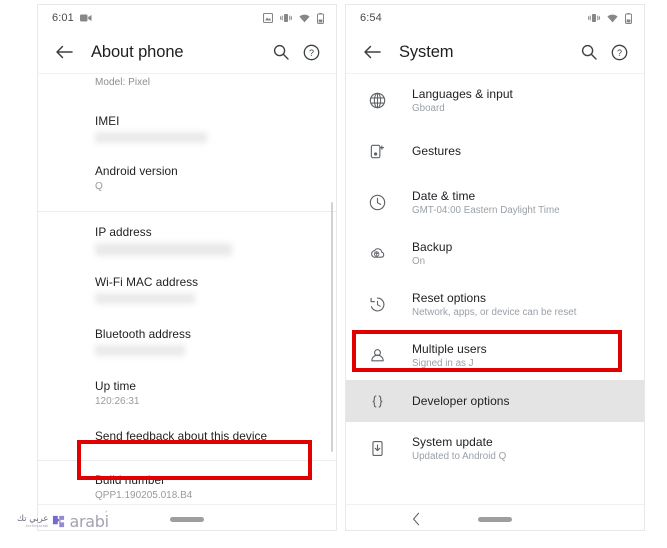 The height and width of the screenshot is (548, 667). What do you see at coordinates (143, 334) in the screenshot?
I see `list-item-title: Bluetooth address` at bounding box center [143, 334].